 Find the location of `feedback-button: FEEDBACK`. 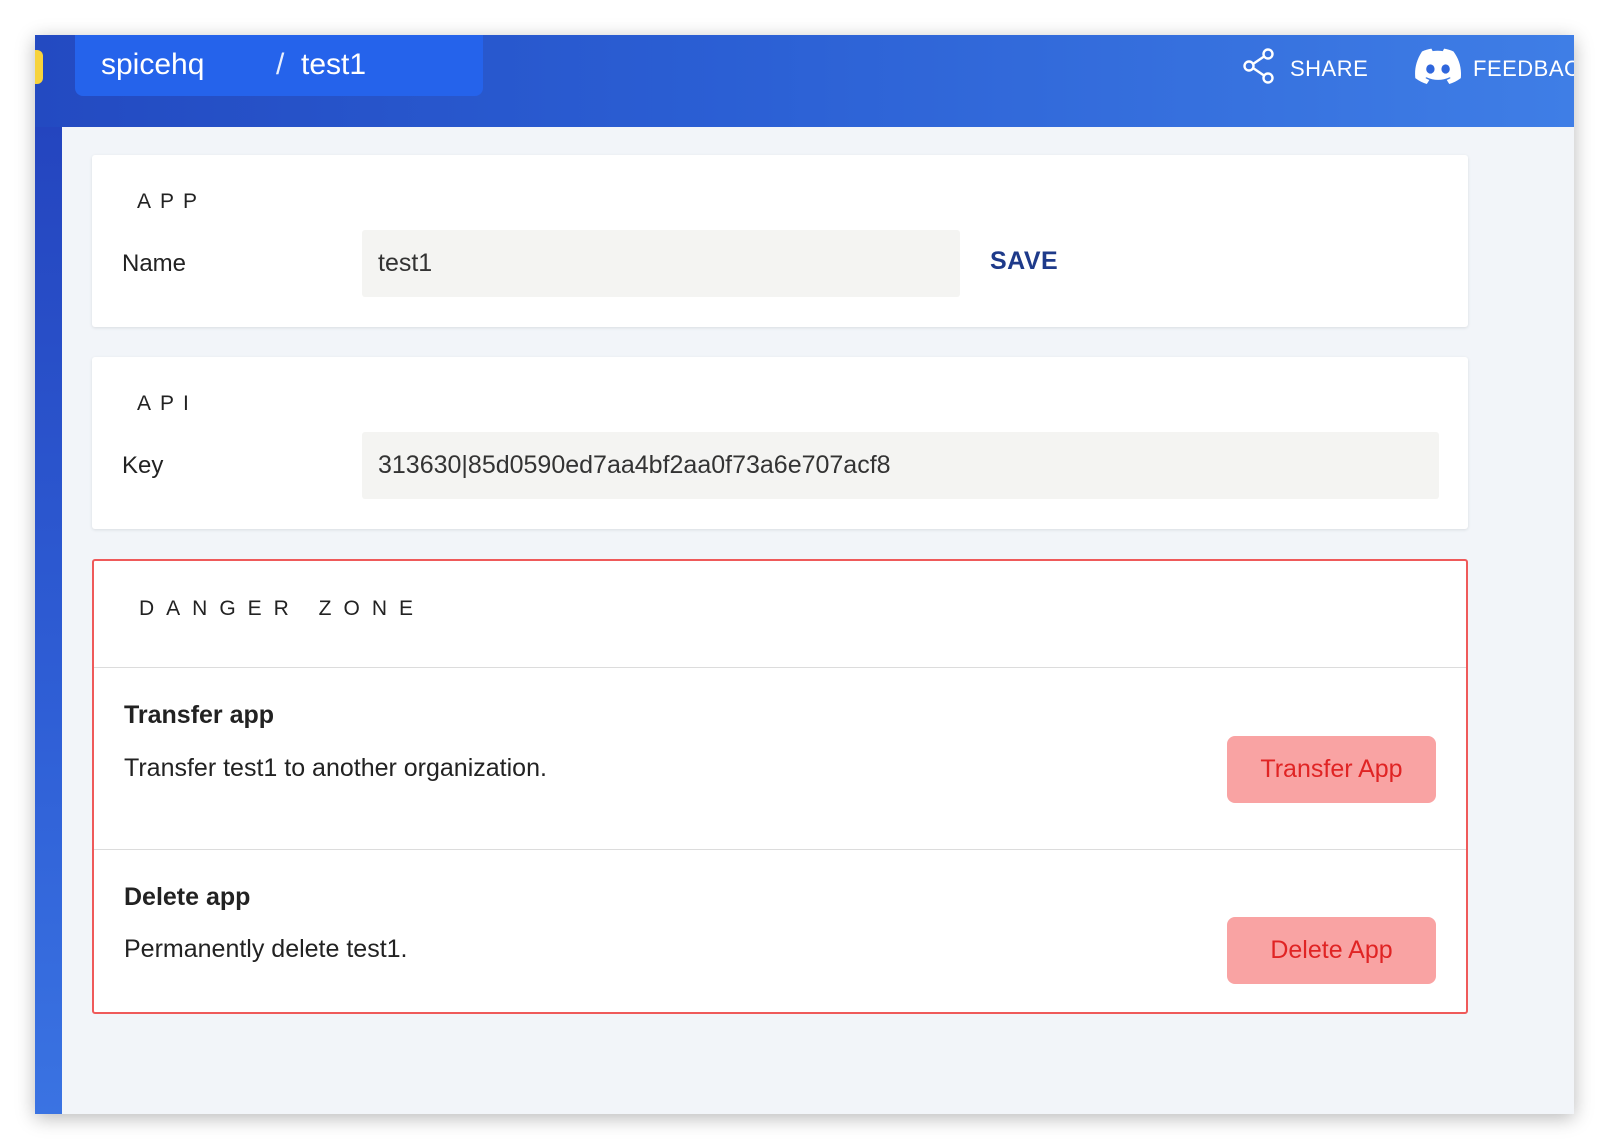

feedback-button: FEEDBACK is located at coordinates (1494, 69).